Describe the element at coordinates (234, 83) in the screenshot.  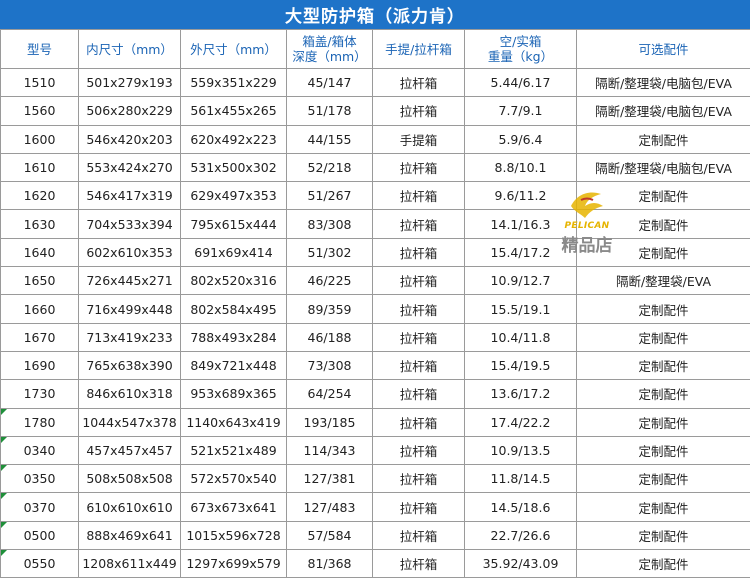
I see `outer-size-cell: 559x351x229` at that location.